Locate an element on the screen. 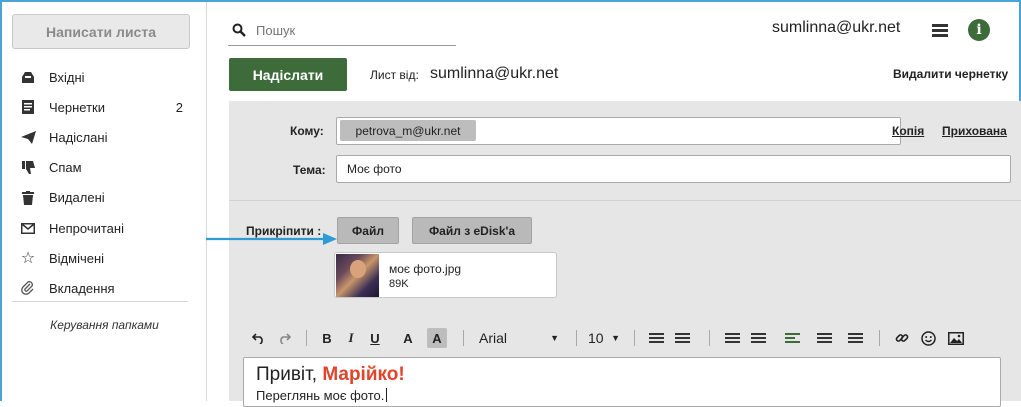 This screenshot has width=1021, height=407. sidebar-item-label: Спам is located at coordinates (65, 168).